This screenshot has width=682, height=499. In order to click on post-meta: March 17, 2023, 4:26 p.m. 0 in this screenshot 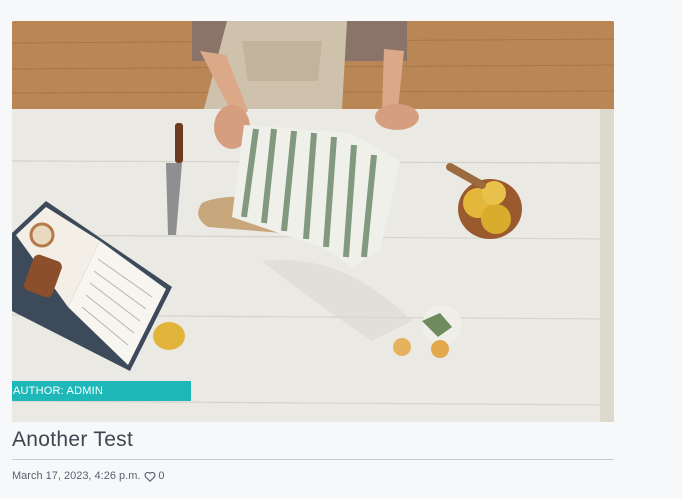, I will do `click(313, 476)`.